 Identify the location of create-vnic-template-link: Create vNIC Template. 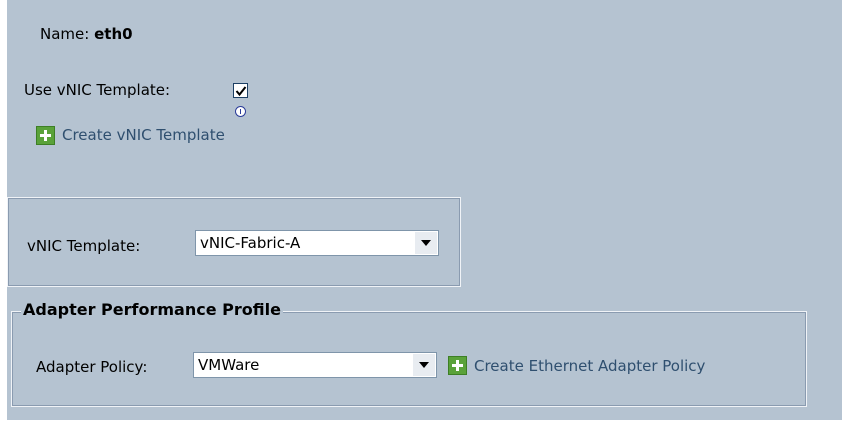
(143, 135).